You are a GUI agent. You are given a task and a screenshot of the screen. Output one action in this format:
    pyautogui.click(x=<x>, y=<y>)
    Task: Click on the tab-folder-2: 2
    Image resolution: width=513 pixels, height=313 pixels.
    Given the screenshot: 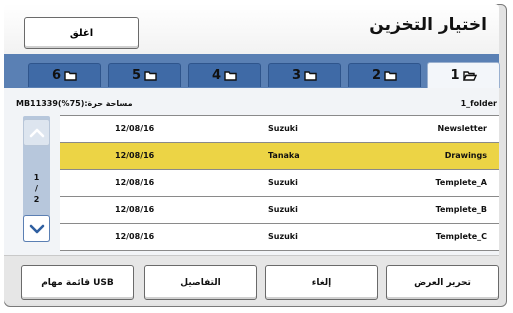 What is the action you would take?
    pyautogui.click(x=384, y=75)
    